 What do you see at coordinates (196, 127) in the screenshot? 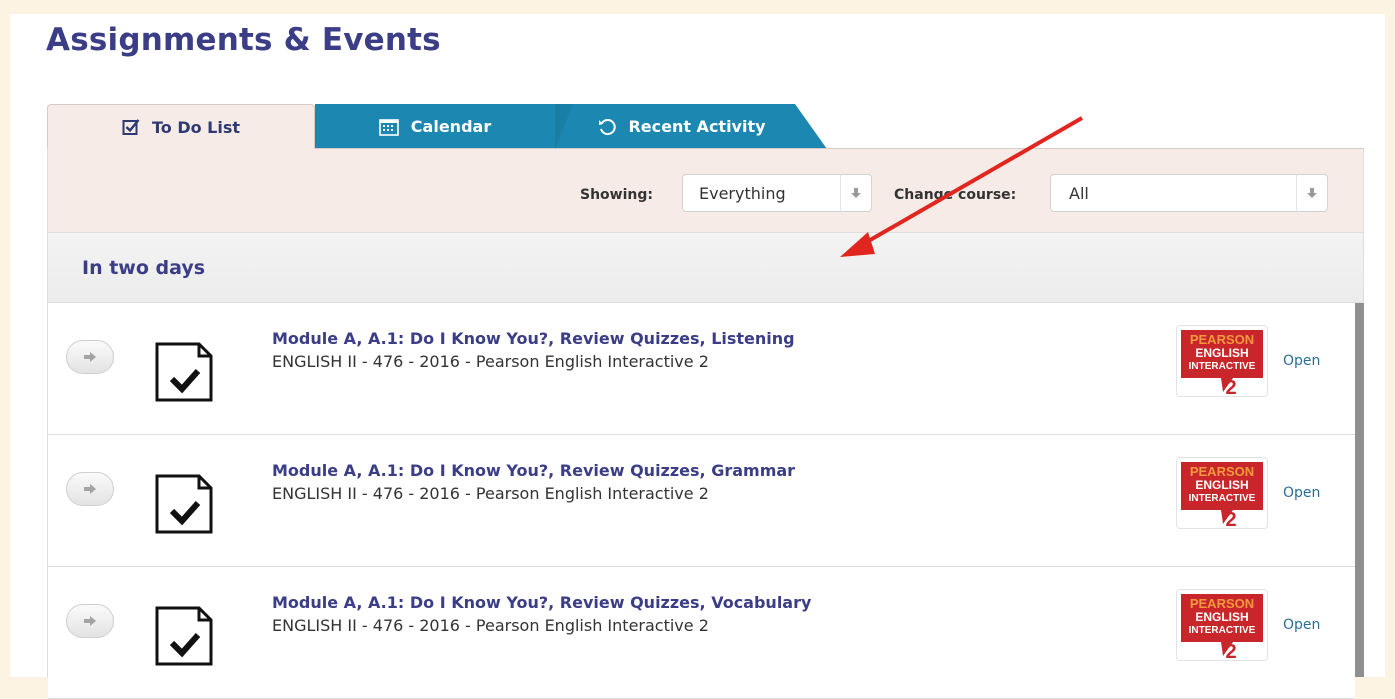
I see `tab-label: To Do List` at bounding box center [196, 127].